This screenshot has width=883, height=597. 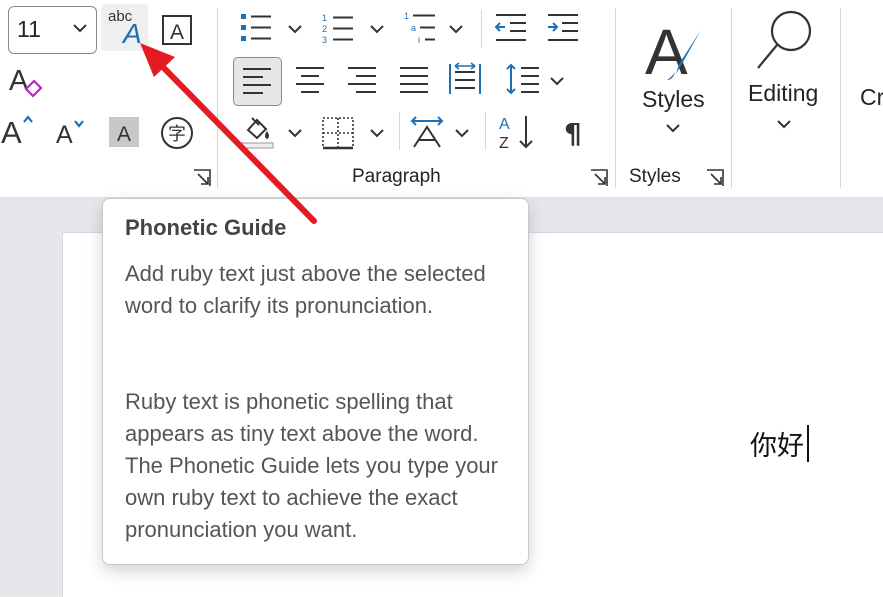 What do you see at coordinates (338, 29) in the screenshot?
I see `numbering-icon: 1 2 3` at bounding box center [338, 29].